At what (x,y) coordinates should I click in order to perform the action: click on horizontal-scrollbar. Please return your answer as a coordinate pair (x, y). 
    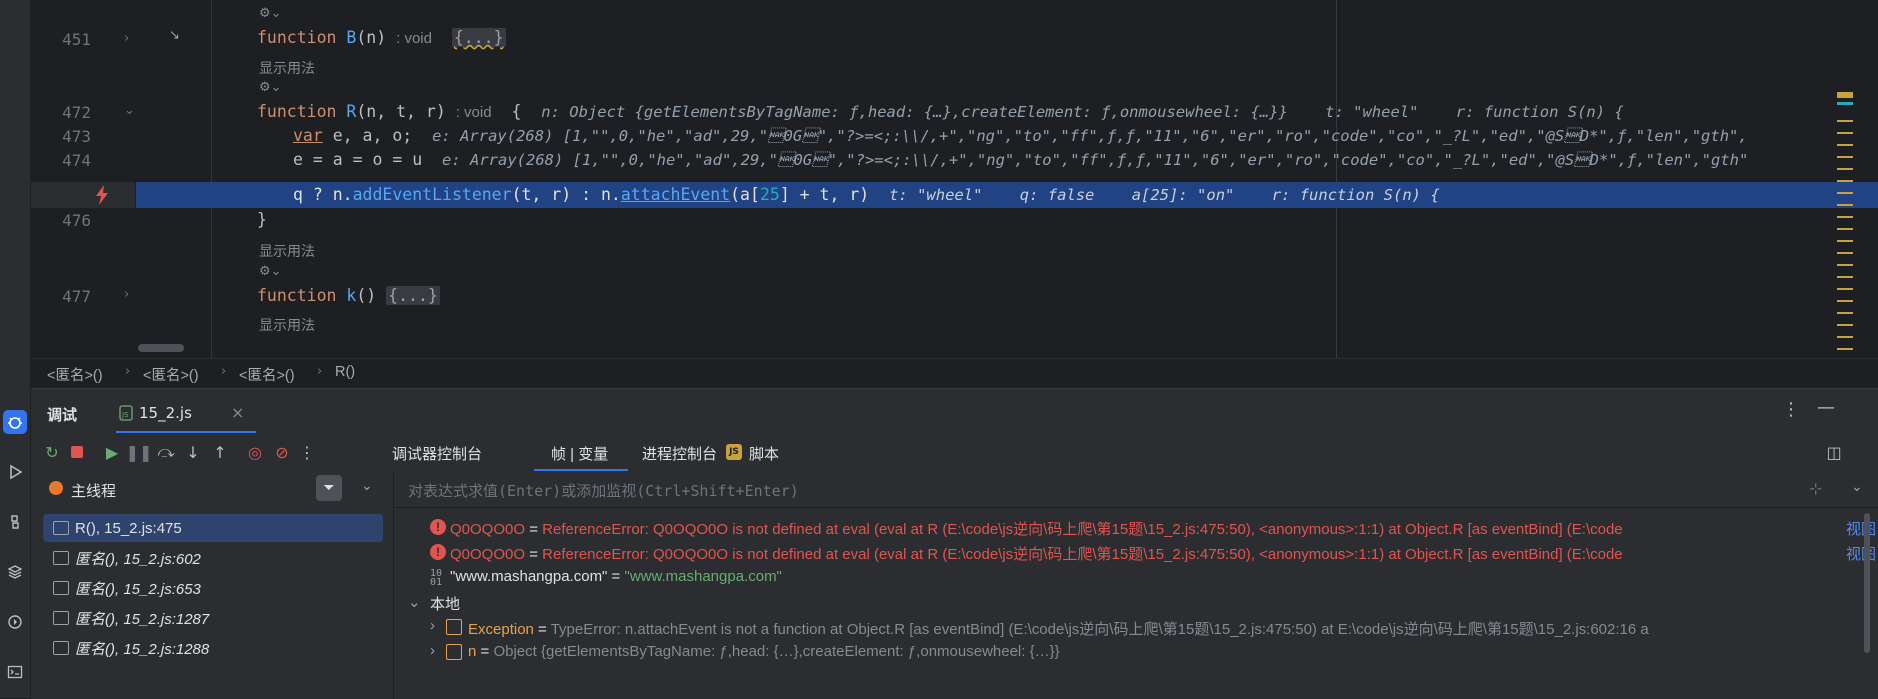
    Looking at the image, I should click on (161, 348).